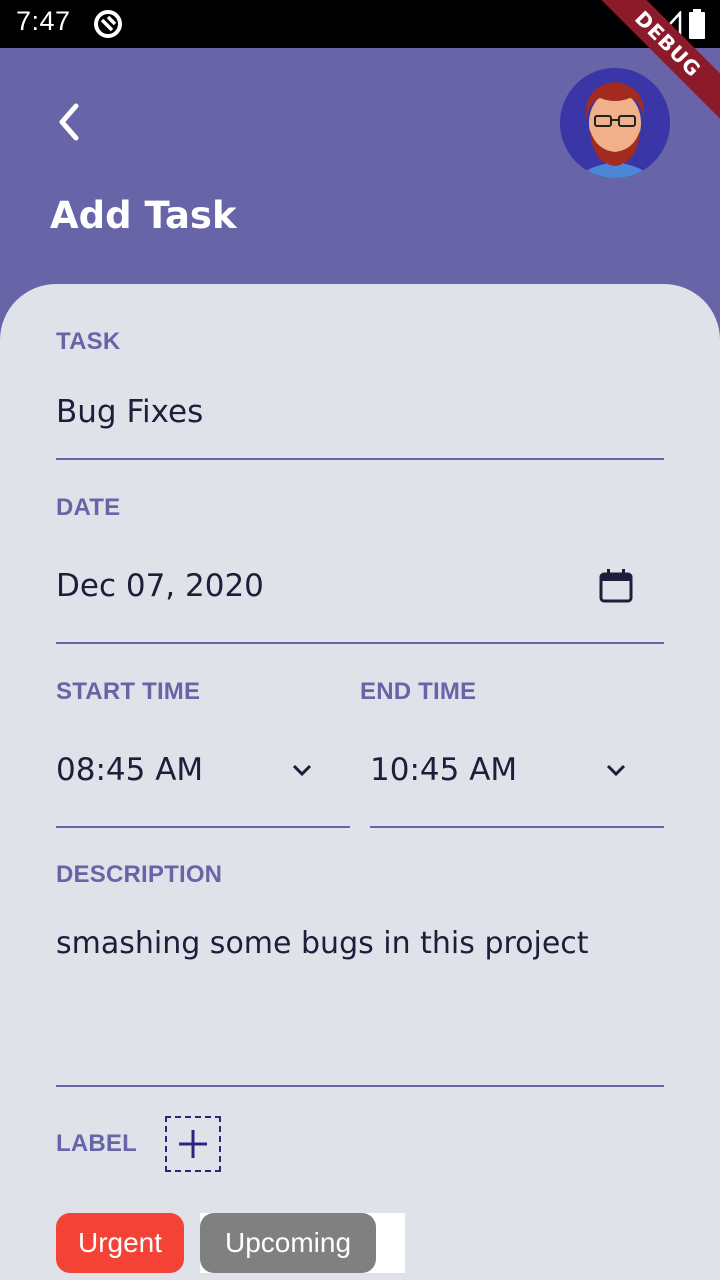 This screenshot has height=1280, width=720. Describe the element at coordinates (360, 459) in the screenshot. I see `task-underline` at that location.